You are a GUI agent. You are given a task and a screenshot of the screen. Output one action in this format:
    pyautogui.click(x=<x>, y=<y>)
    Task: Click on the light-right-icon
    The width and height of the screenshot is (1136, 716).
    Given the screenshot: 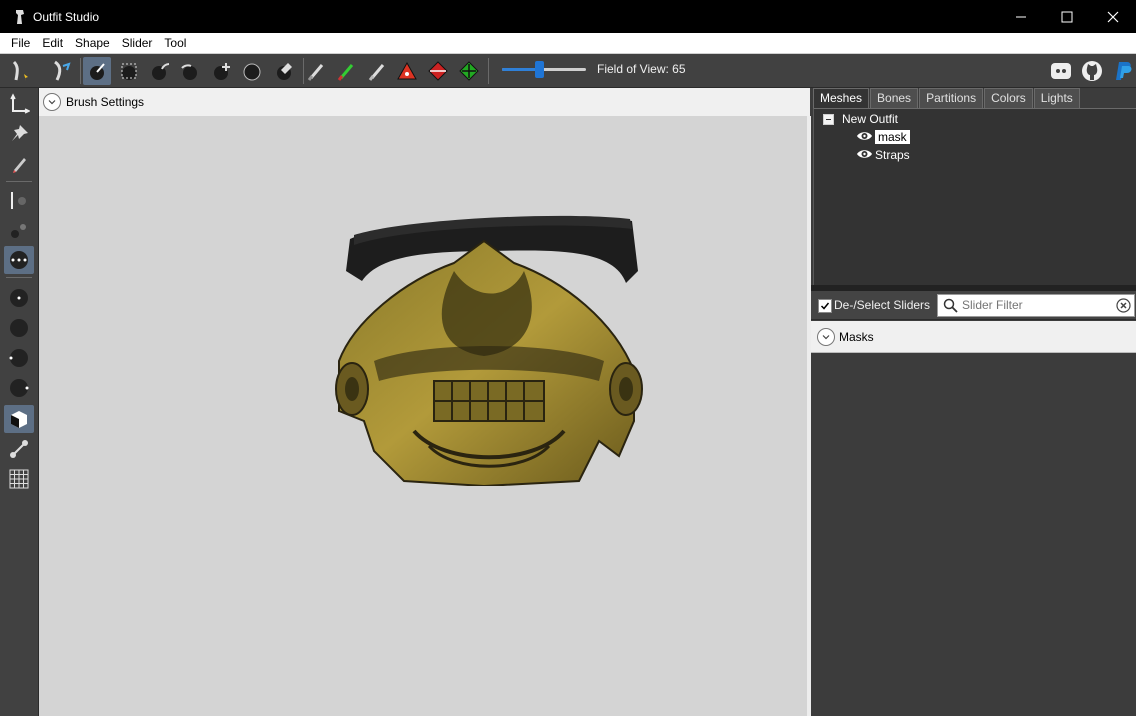 What is the action you would take?
    pyautogui.click(x=19, y=388)
    